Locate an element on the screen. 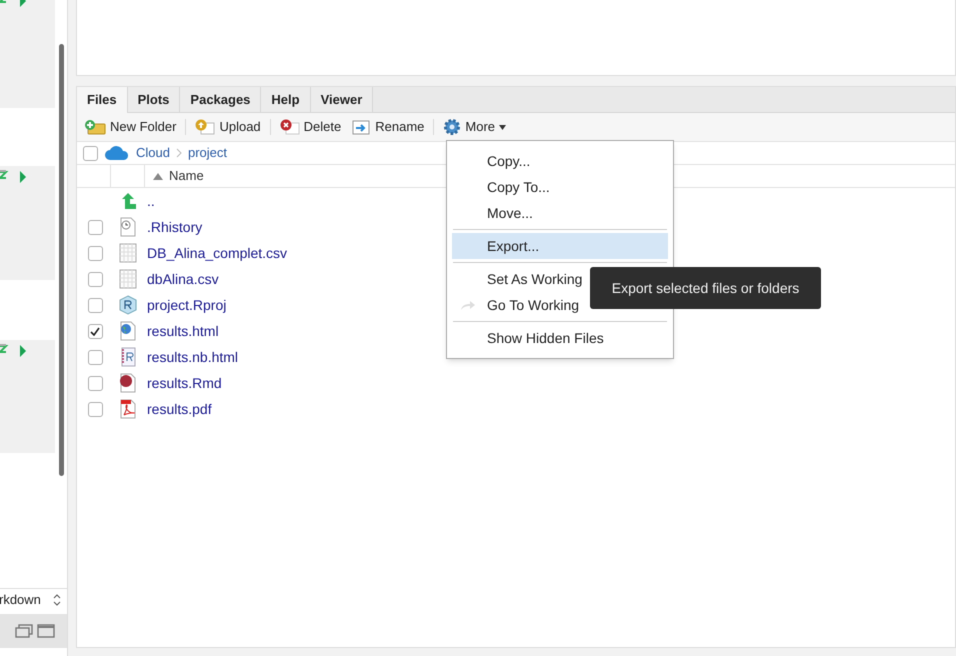 This screenshot has height=656, width=956. globe-file-icon is located at coordinates (128, 331).